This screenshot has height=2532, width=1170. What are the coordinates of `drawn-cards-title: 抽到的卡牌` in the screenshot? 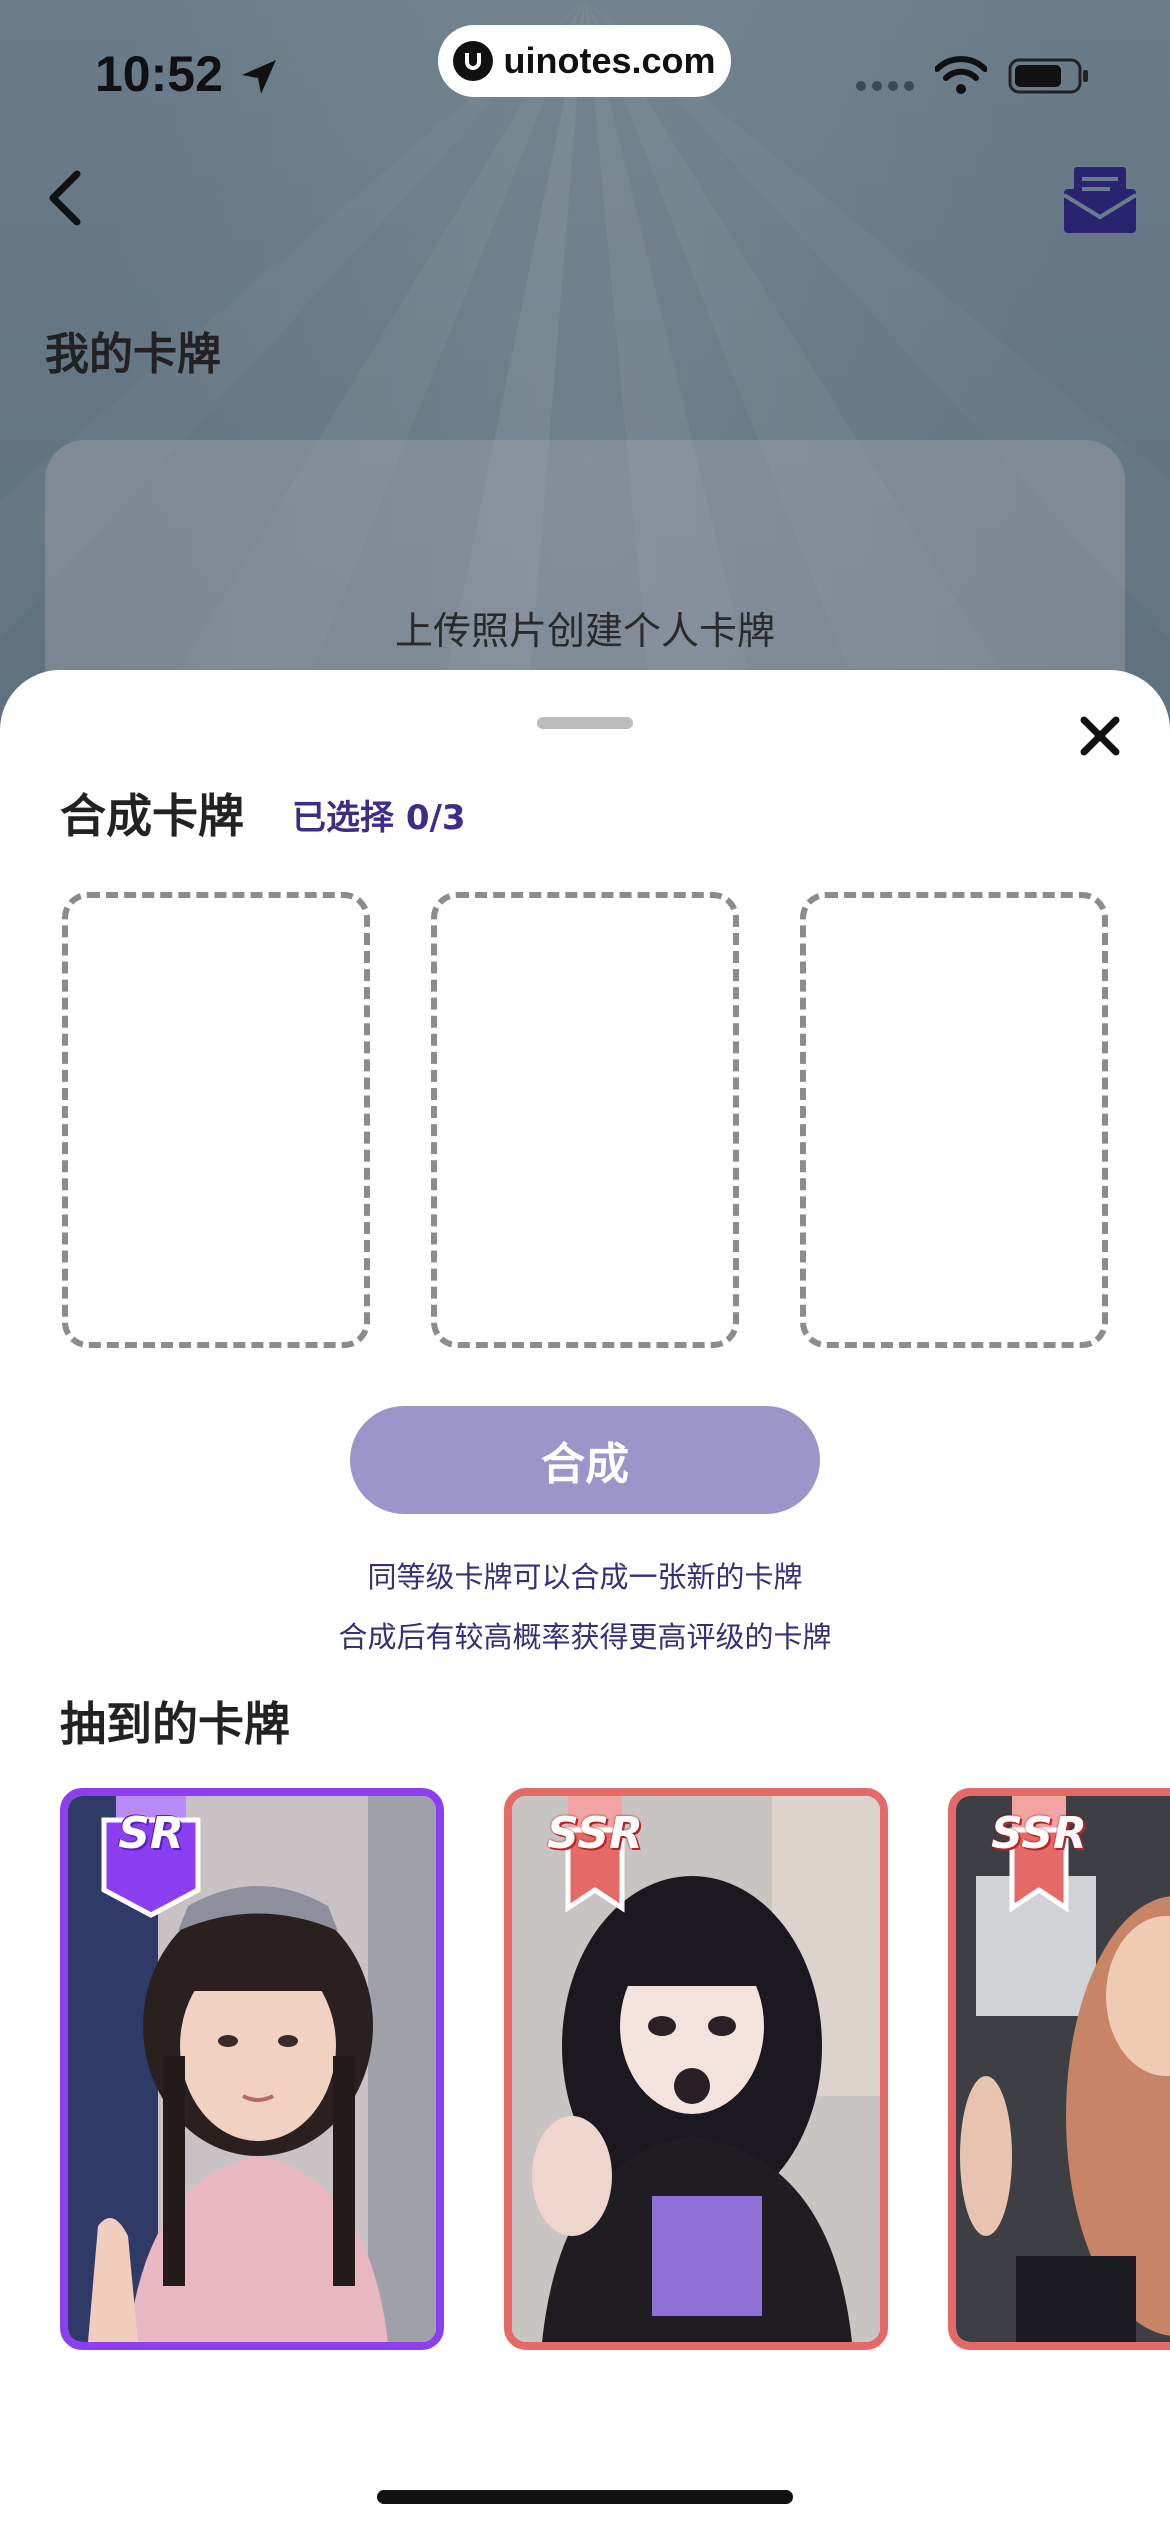 It's located at (175, 1724).